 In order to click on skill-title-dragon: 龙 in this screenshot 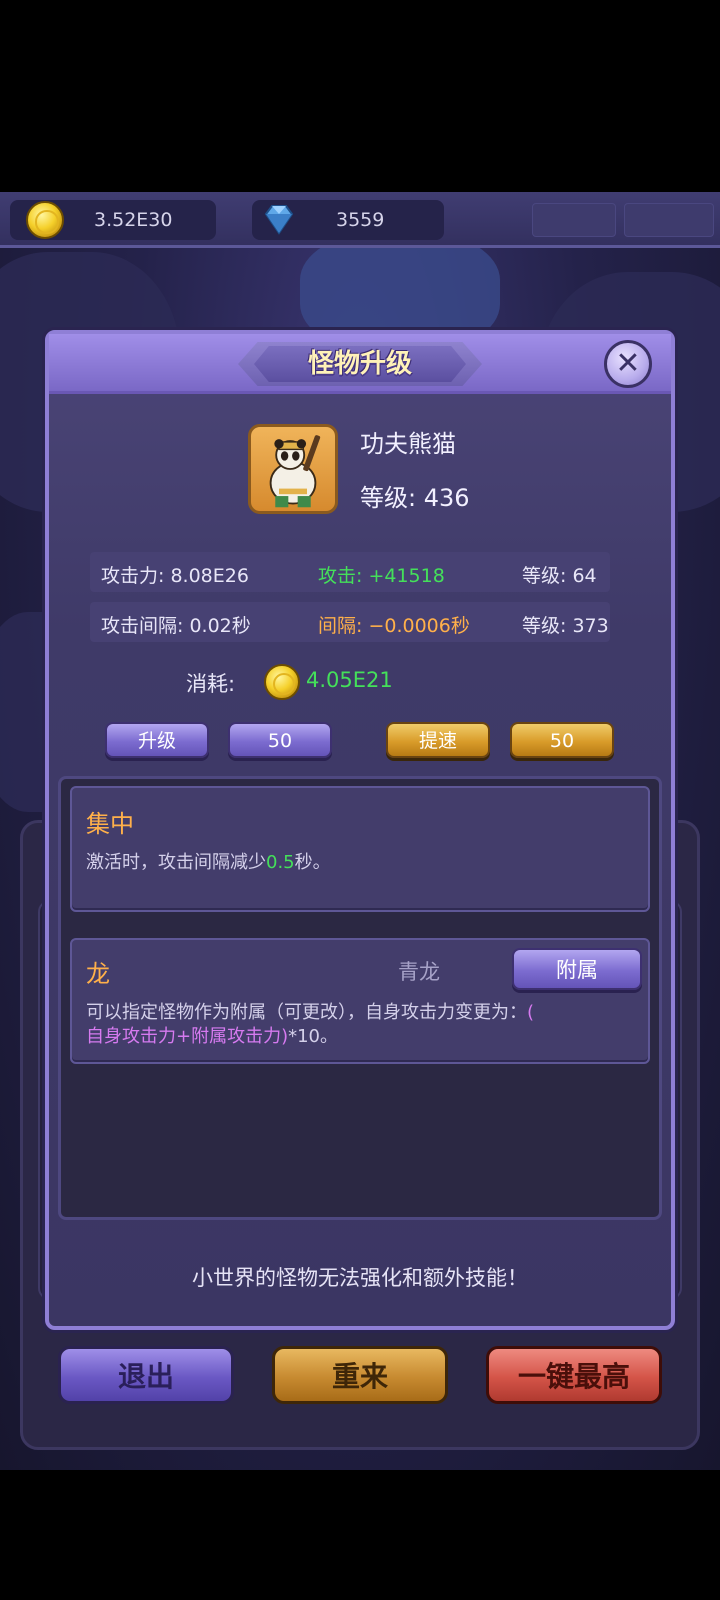, I will do `click(98, 974)`.